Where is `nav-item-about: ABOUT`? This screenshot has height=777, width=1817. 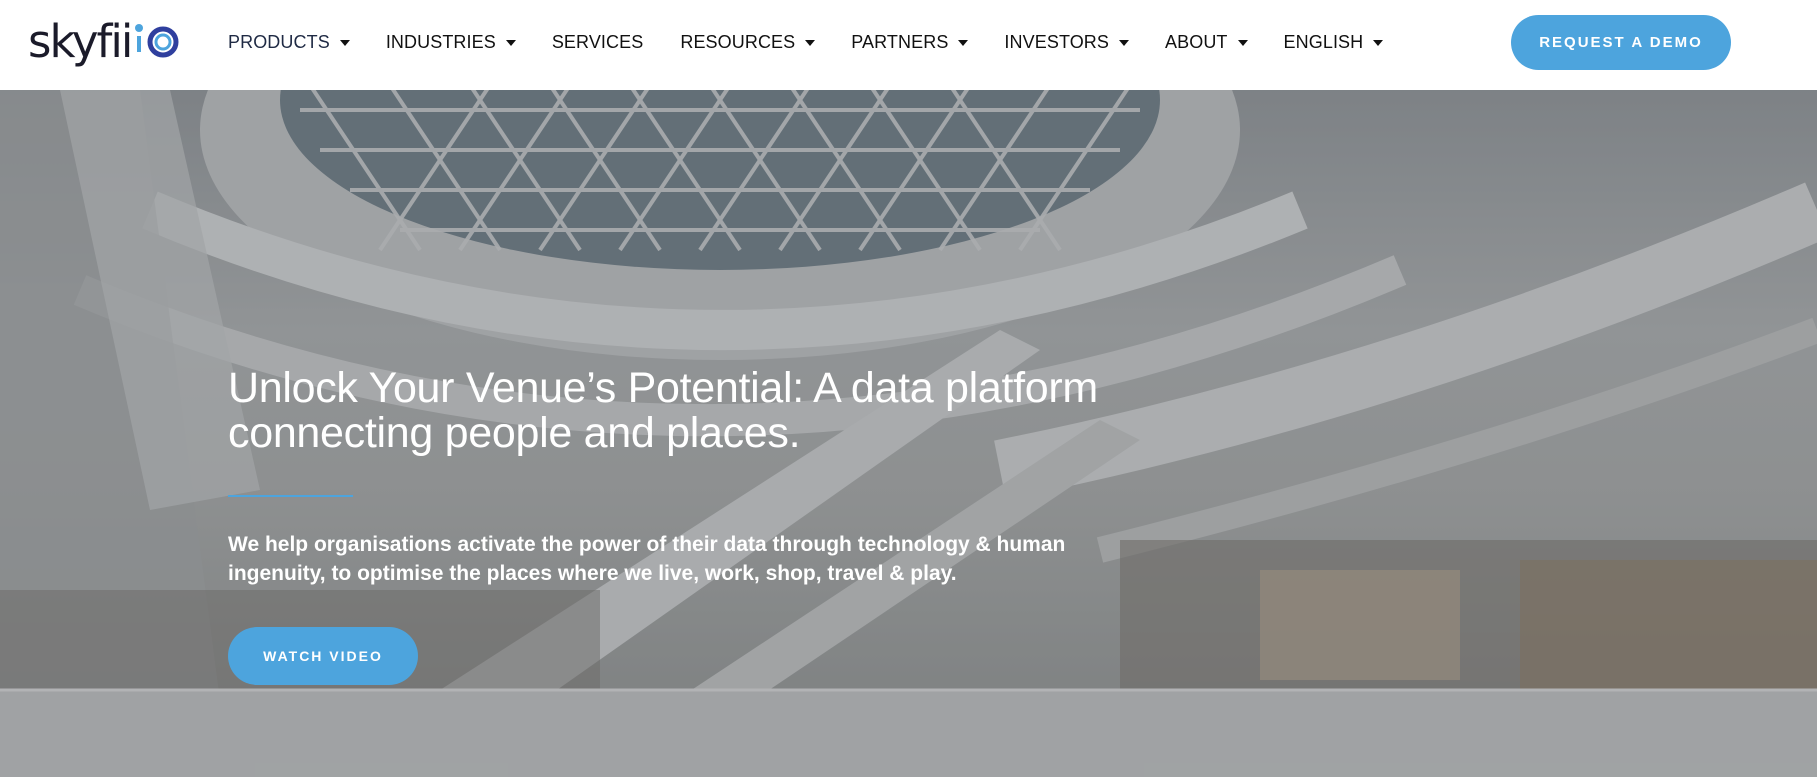
nav-item-about: ABOUT is located at coordinates (1206, 42).